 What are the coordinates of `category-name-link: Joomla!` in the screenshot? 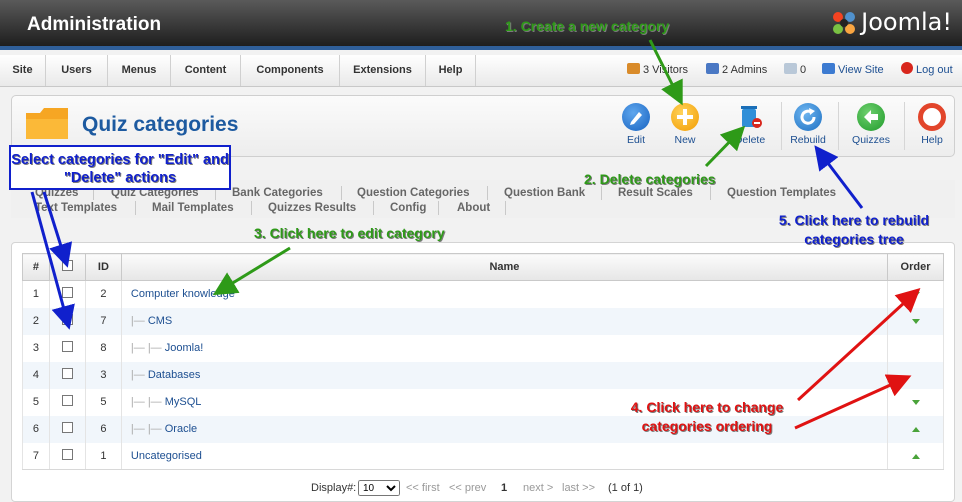 It's located at (184, 348).